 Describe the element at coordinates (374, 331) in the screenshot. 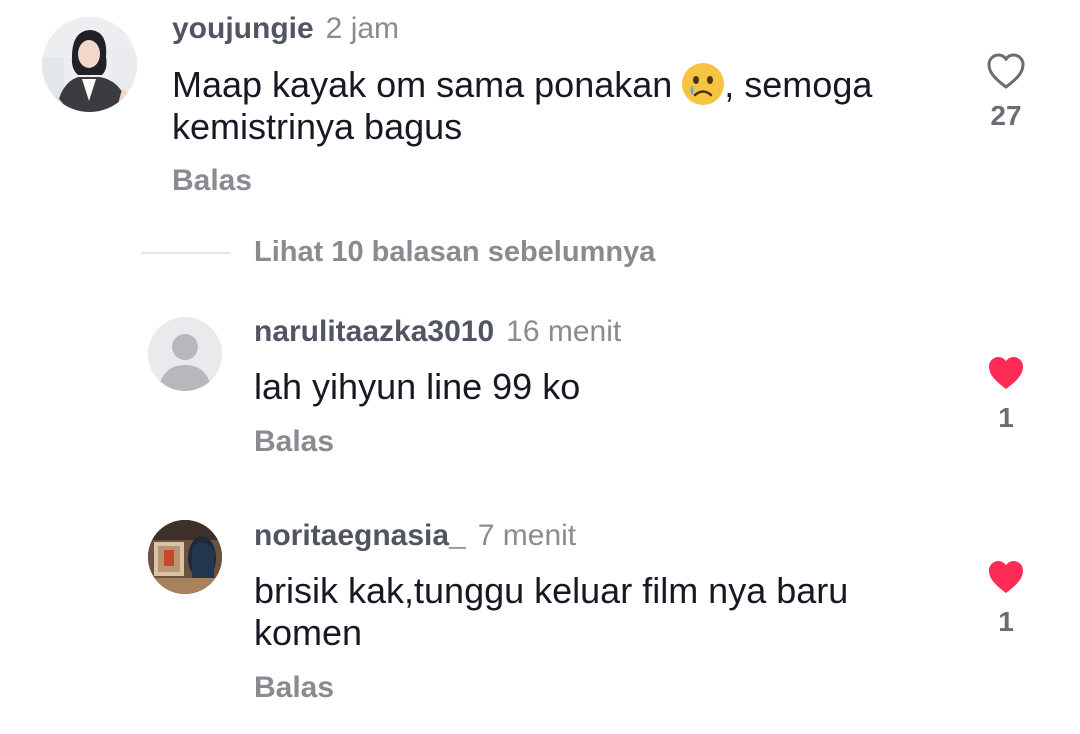

I see `username: narulitaazka3010` at that location.